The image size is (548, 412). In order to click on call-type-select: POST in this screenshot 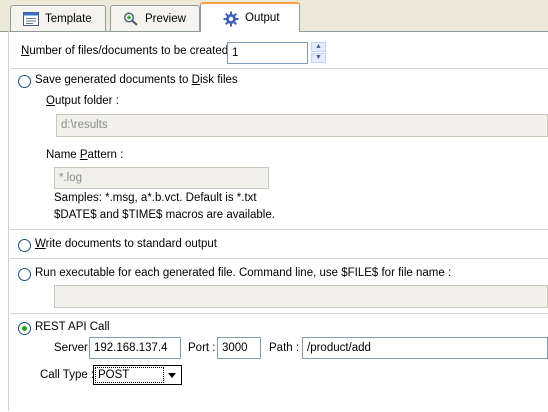, I will do `click(137, 375)`.